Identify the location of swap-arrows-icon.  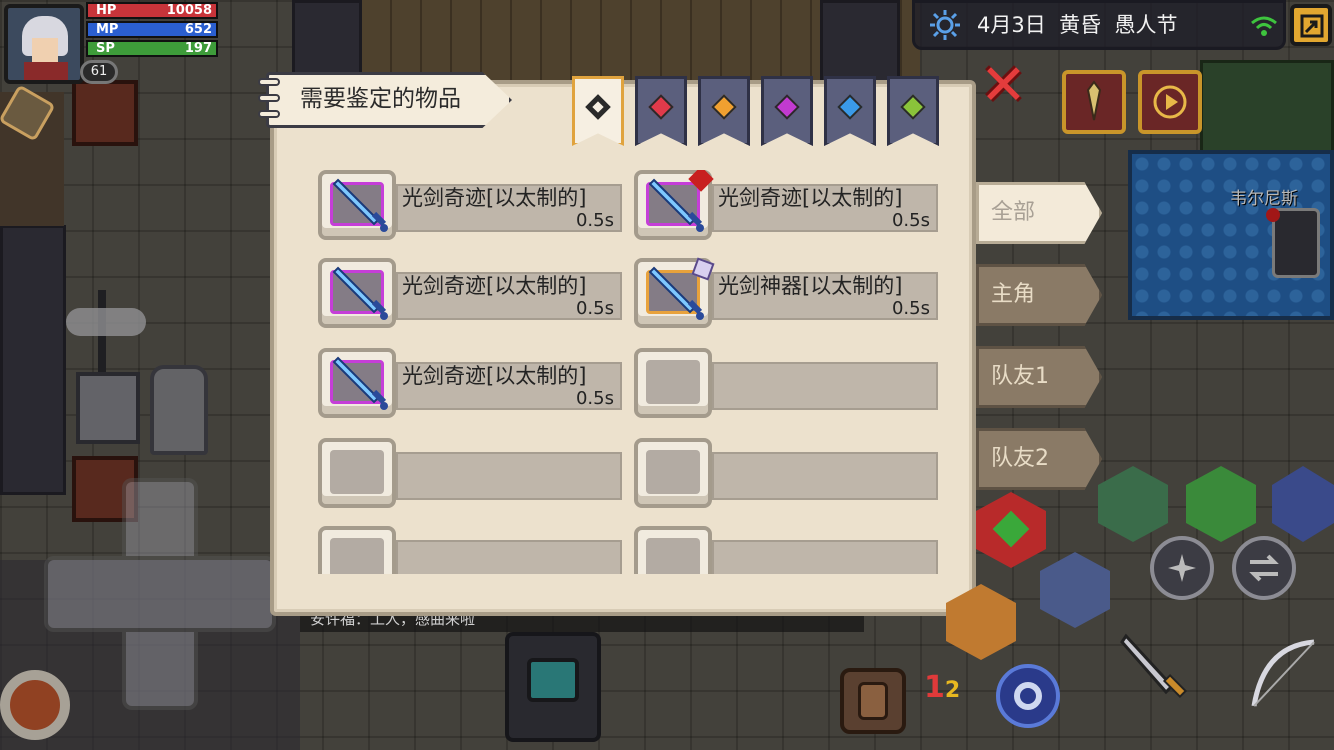
(1264, 568).